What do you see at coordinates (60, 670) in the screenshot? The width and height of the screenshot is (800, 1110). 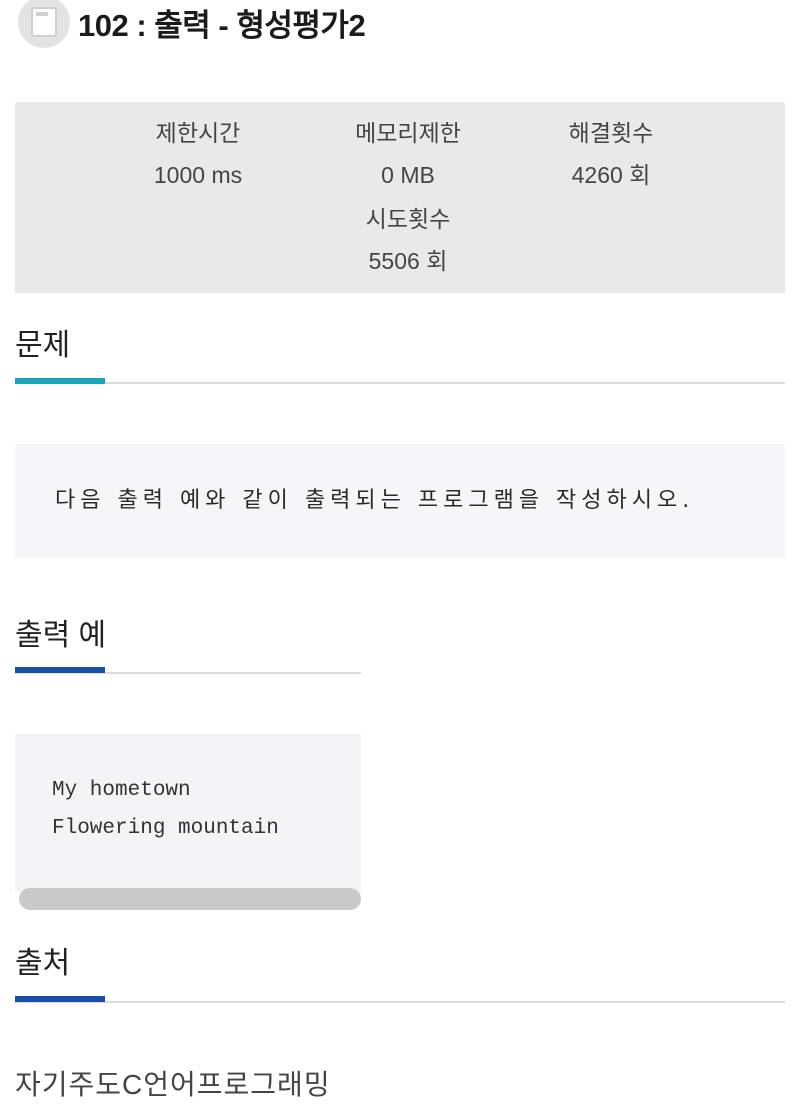 I see `output-example-heading-accent` at bounding box center [60, 670].